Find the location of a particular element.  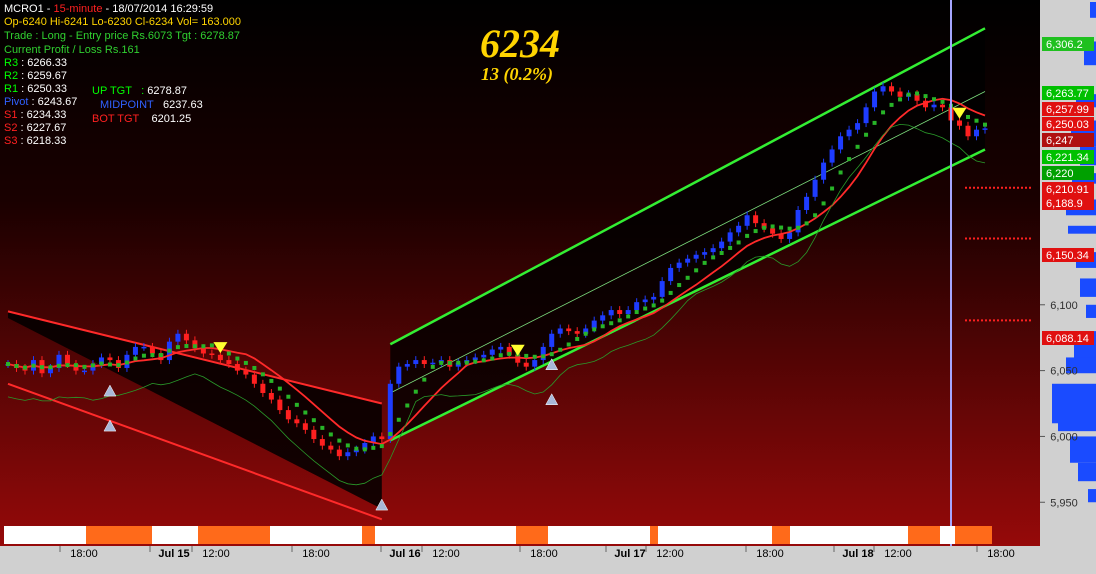

pivot-level-pivot: Pivot : 6243.67 is located at coordinates (40, 102).